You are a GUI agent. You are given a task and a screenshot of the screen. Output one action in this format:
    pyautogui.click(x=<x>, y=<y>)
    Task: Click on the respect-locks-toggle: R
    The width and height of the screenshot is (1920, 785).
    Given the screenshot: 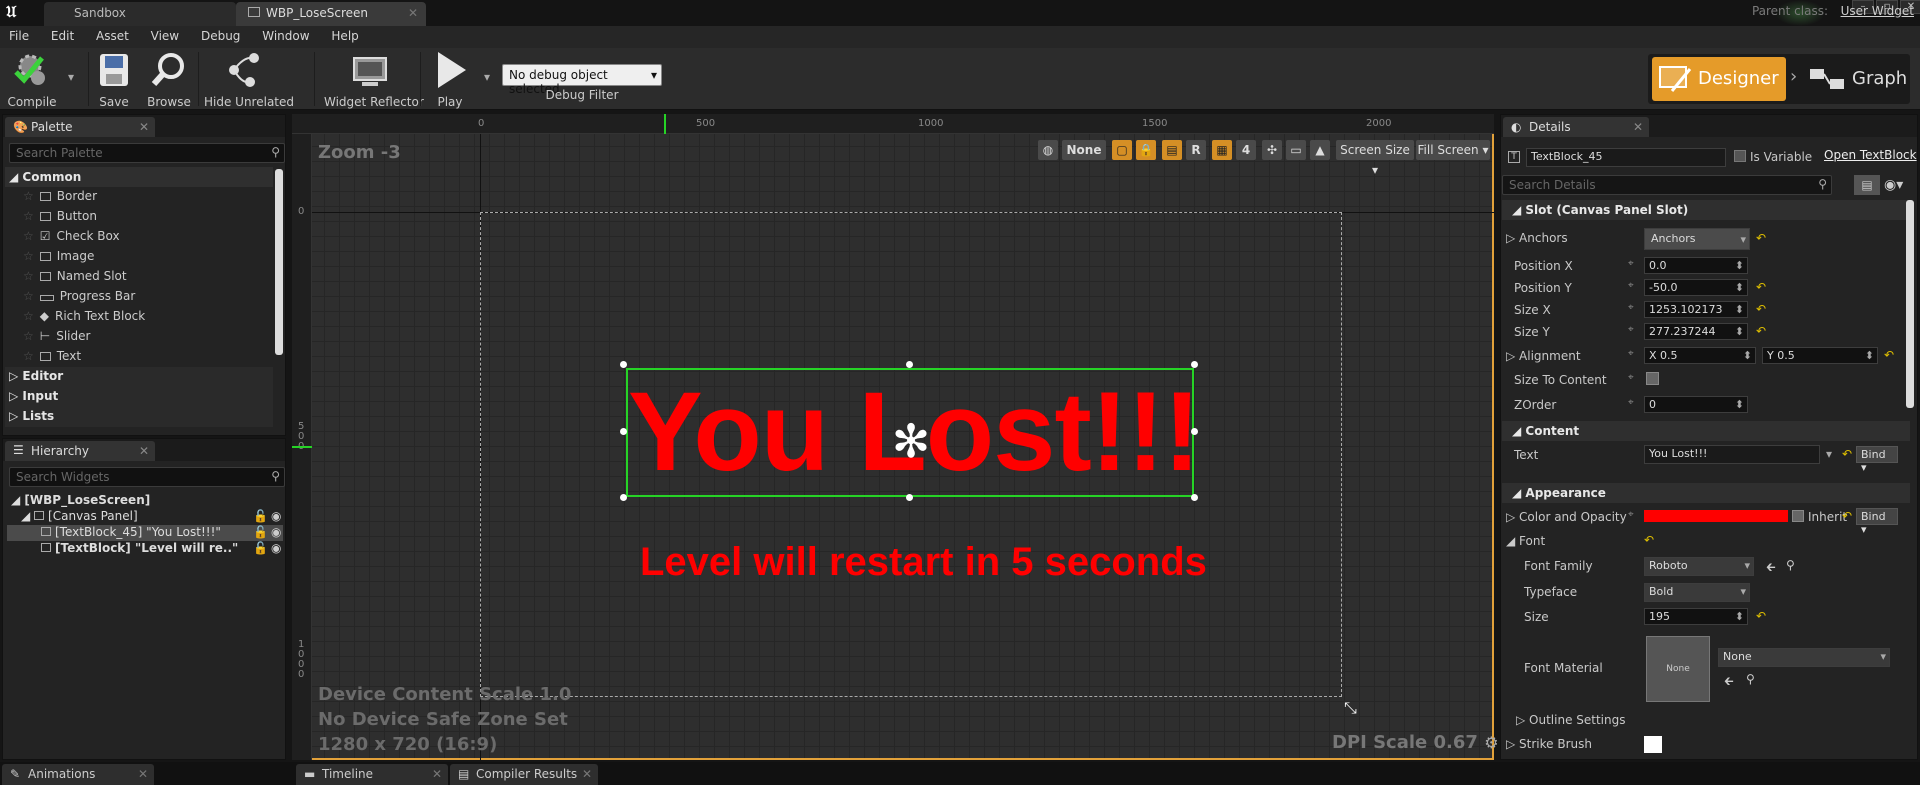 What is the action you would take?
    pyautogui.click(x=1196, y=150)
    